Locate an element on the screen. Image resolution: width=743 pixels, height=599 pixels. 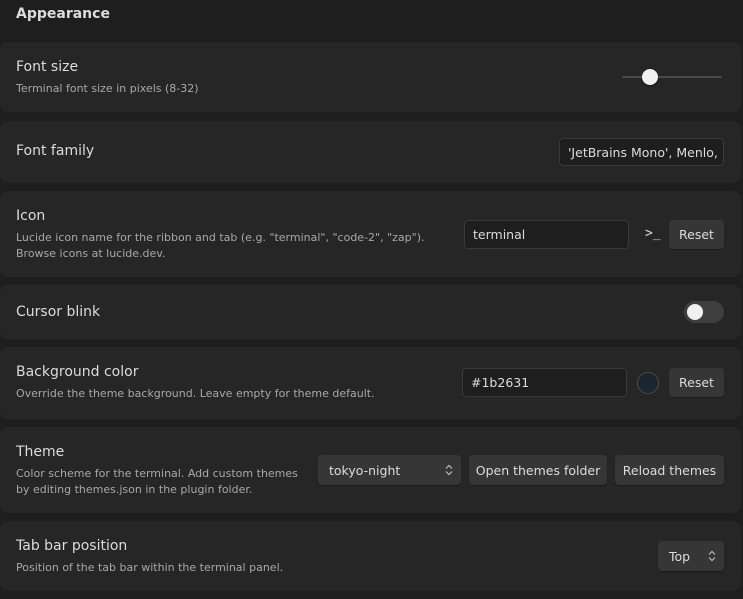
icon-reset-button: Reset is located at coordinates (696, 234).